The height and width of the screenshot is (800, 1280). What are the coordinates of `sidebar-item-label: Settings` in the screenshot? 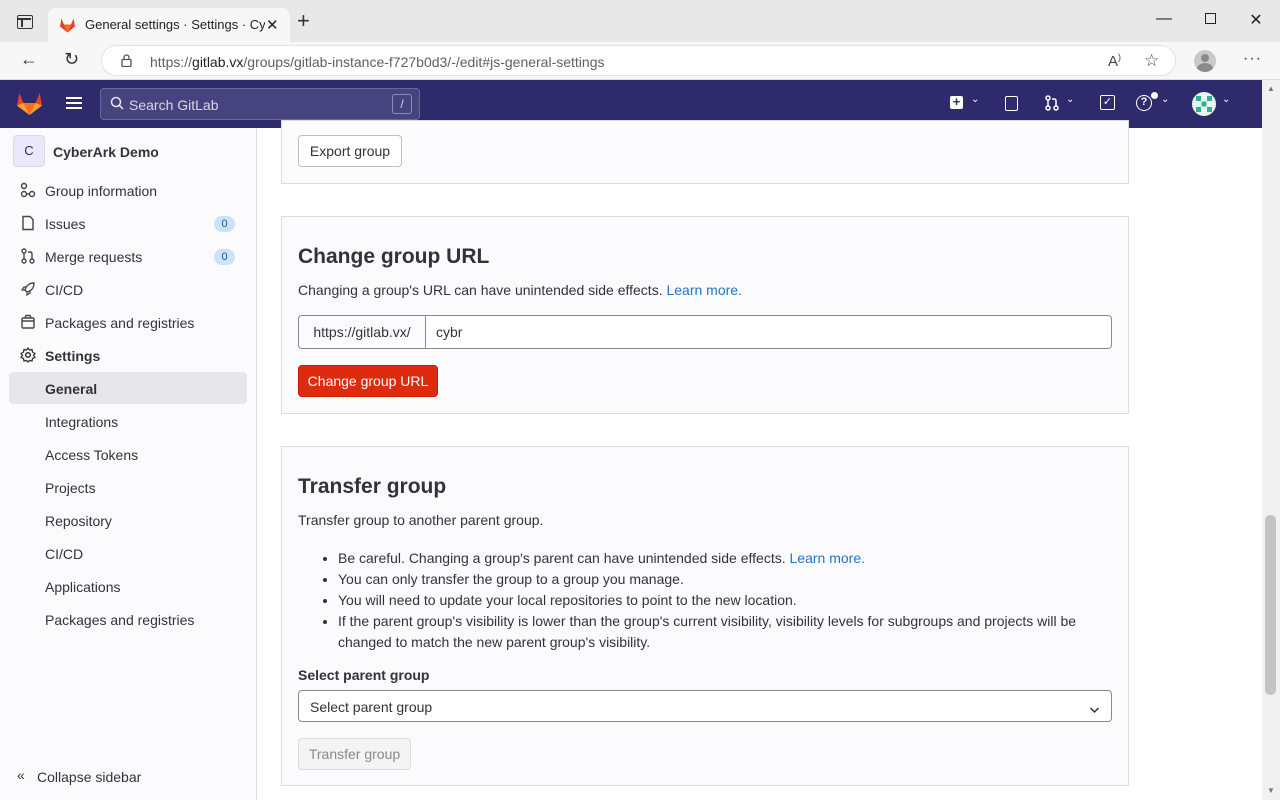 It's located at (73, 356).